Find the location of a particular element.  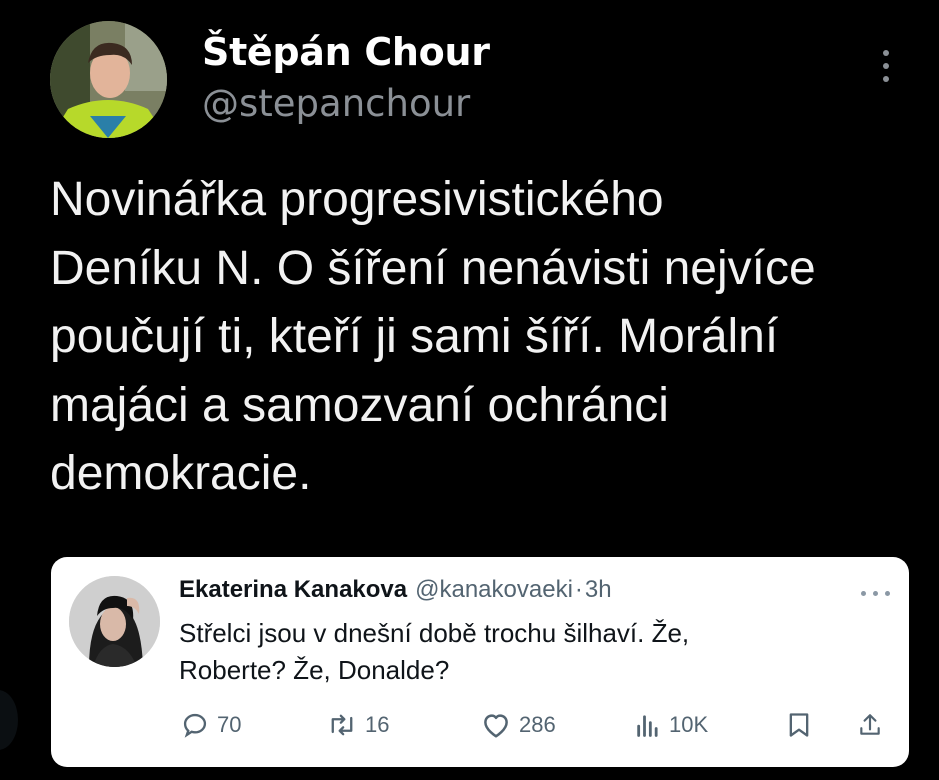

share-icon is located at coordinates (870, 724).